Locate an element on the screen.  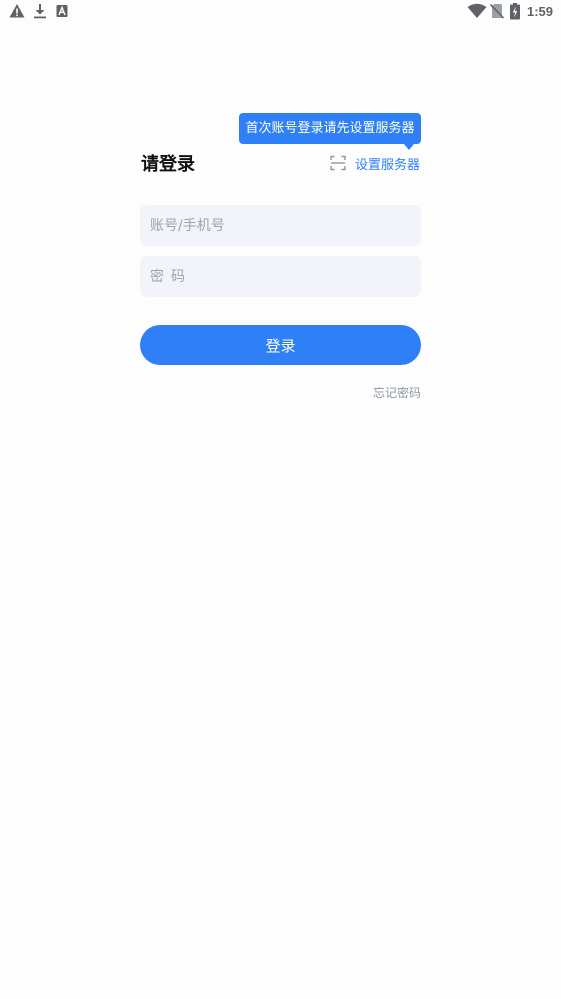
set-server-link: 设置服务器 is located at coordinates (375, 163).